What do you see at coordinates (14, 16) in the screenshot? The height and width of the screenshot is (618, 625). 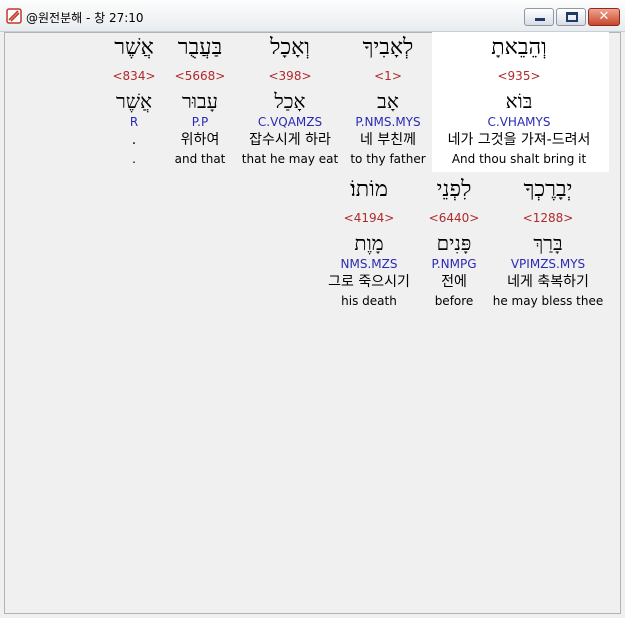 I see `app-icon` at bounding box center [14, 16].